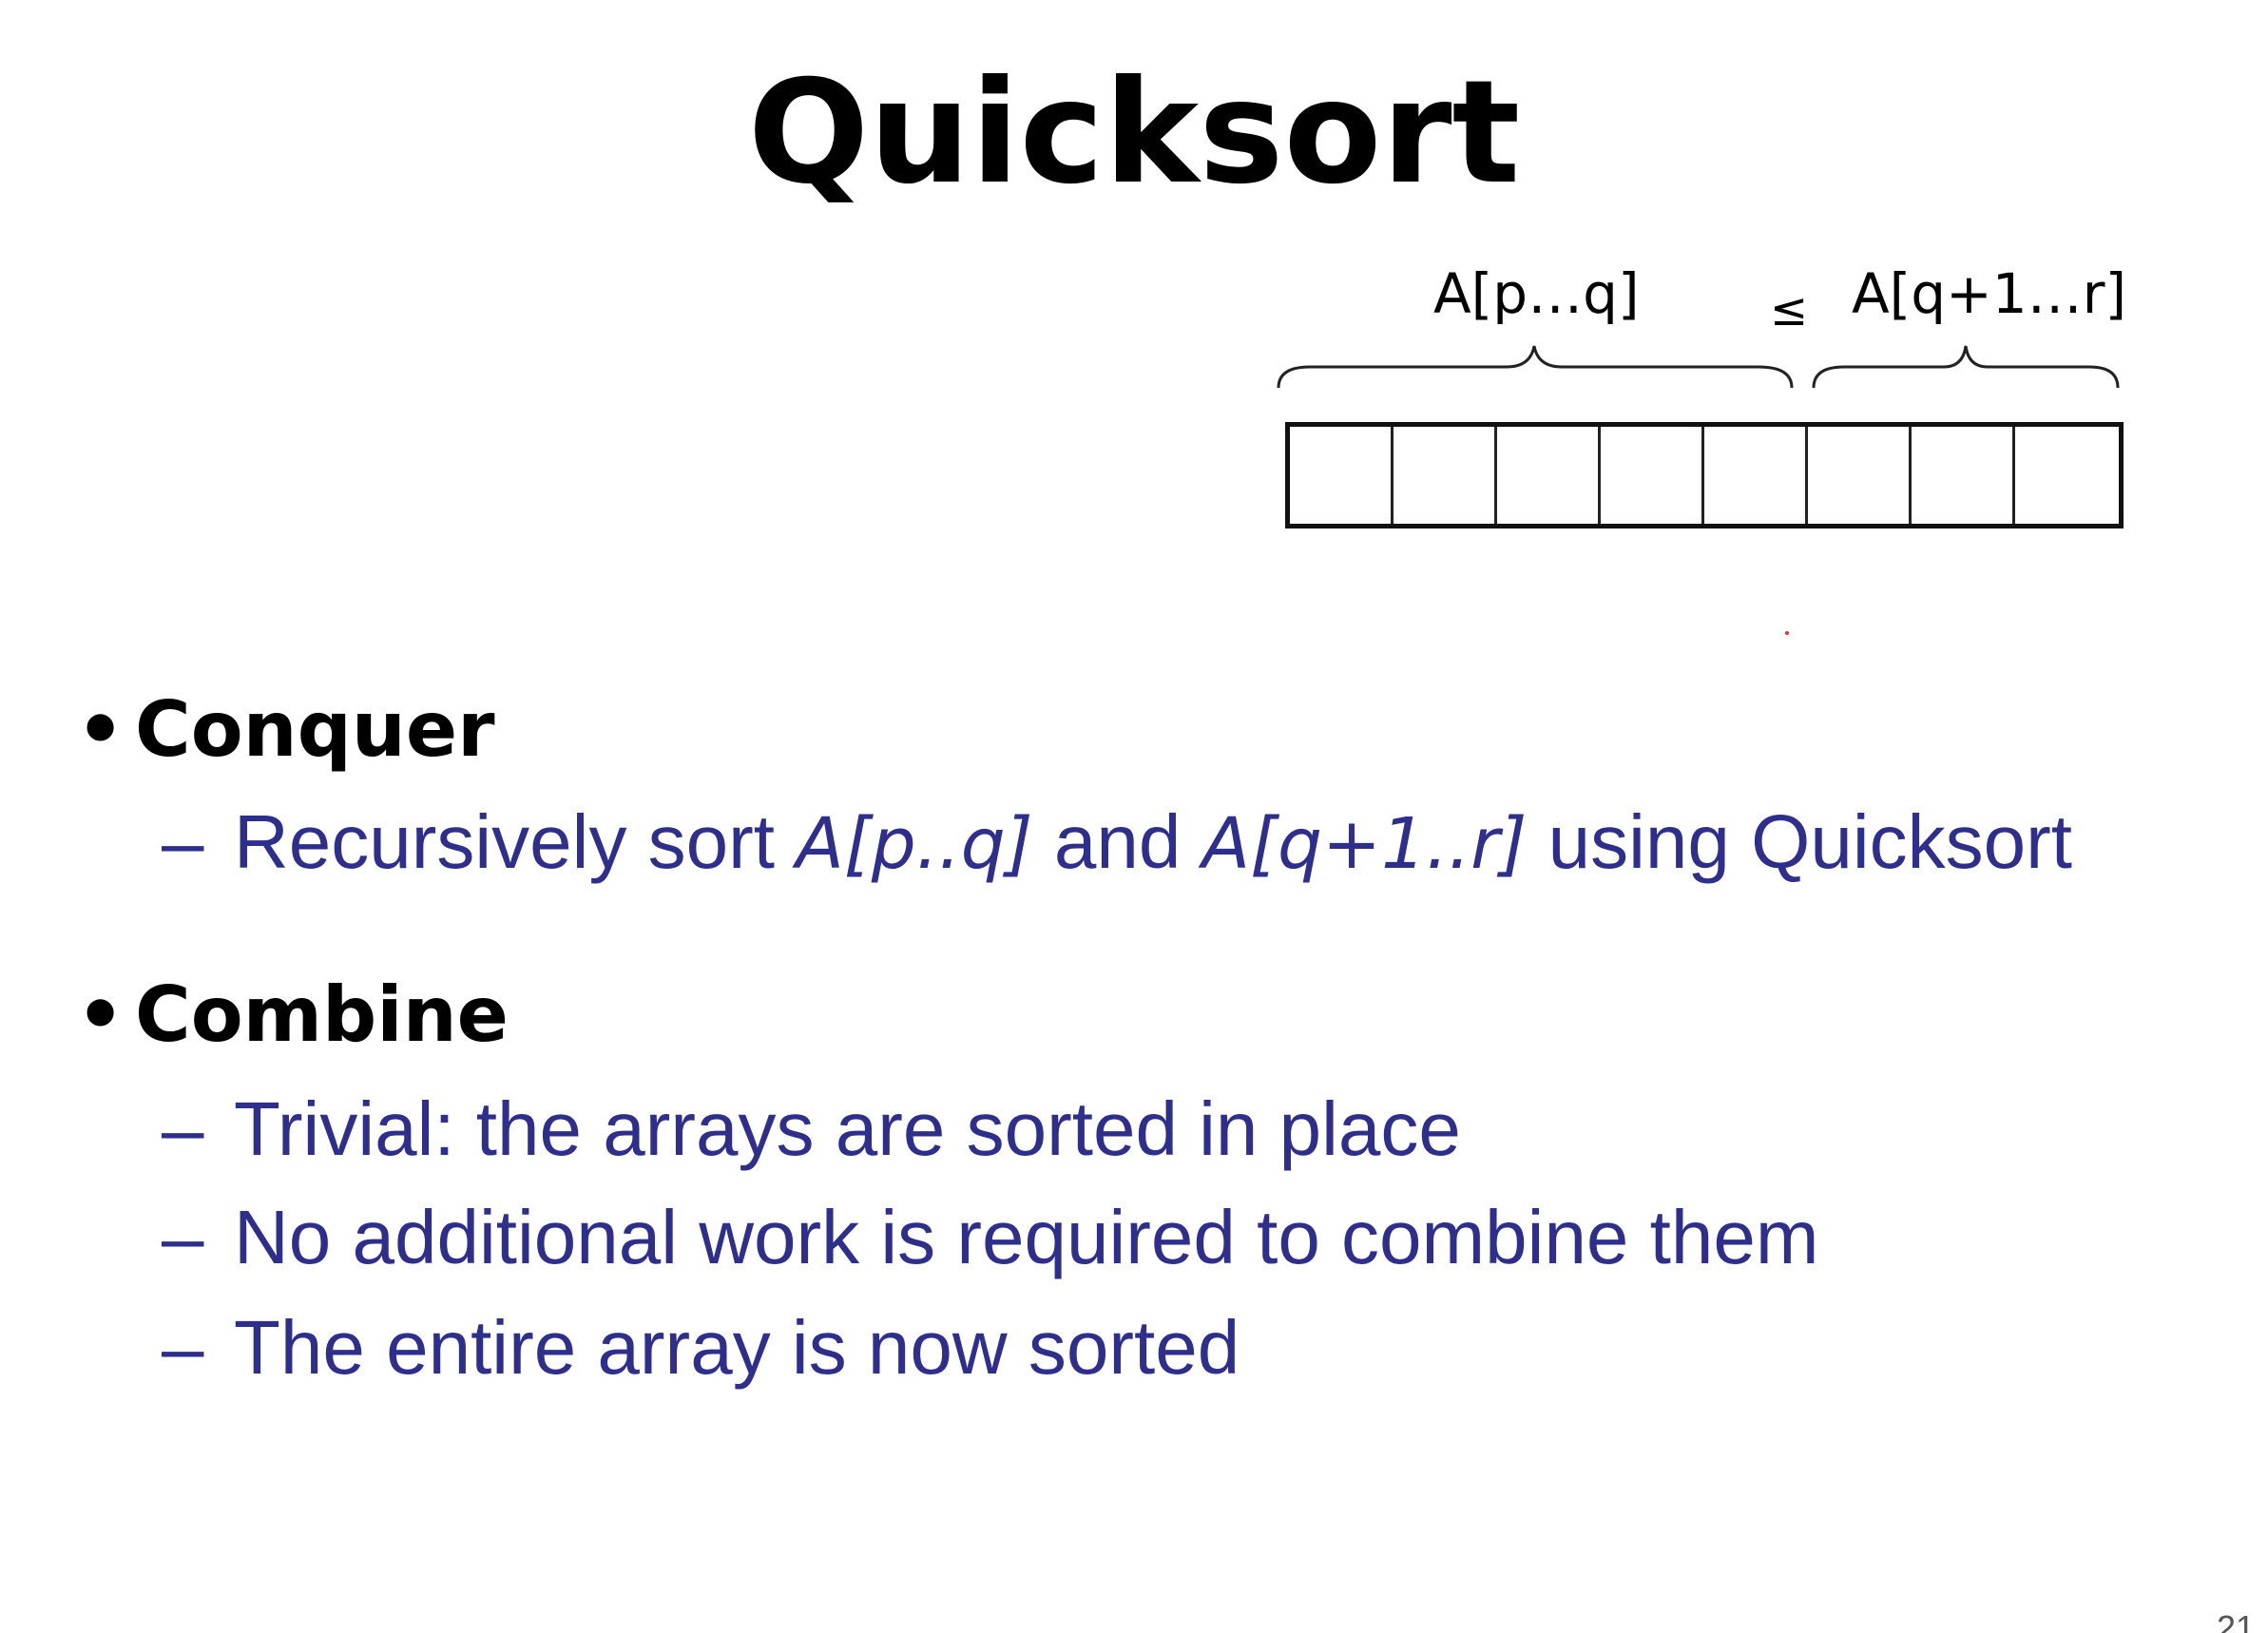 The image size is (2268, 1633). I want to click on conquer-heading: • Conquer, so click(285, 730).